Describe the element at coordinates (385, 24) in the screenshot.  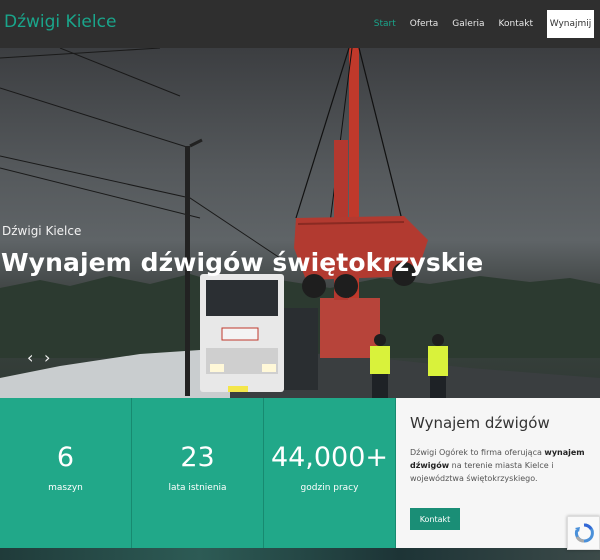
I see `nav-link-start: Start` at that location.